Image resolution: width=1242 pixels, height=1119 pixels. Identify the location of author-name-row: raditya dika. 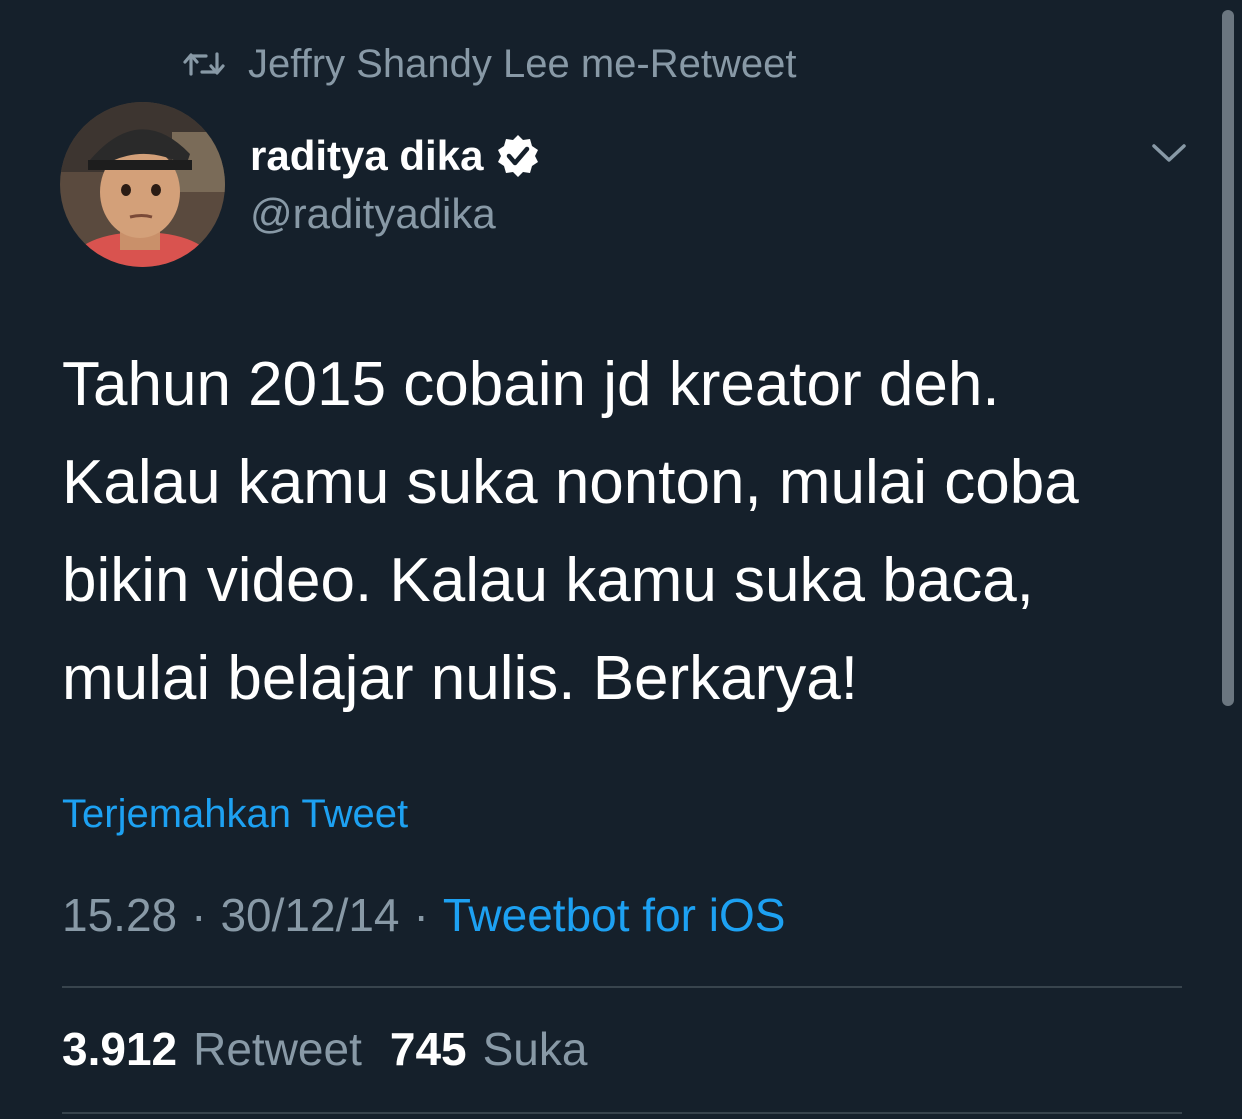
(395, 156).